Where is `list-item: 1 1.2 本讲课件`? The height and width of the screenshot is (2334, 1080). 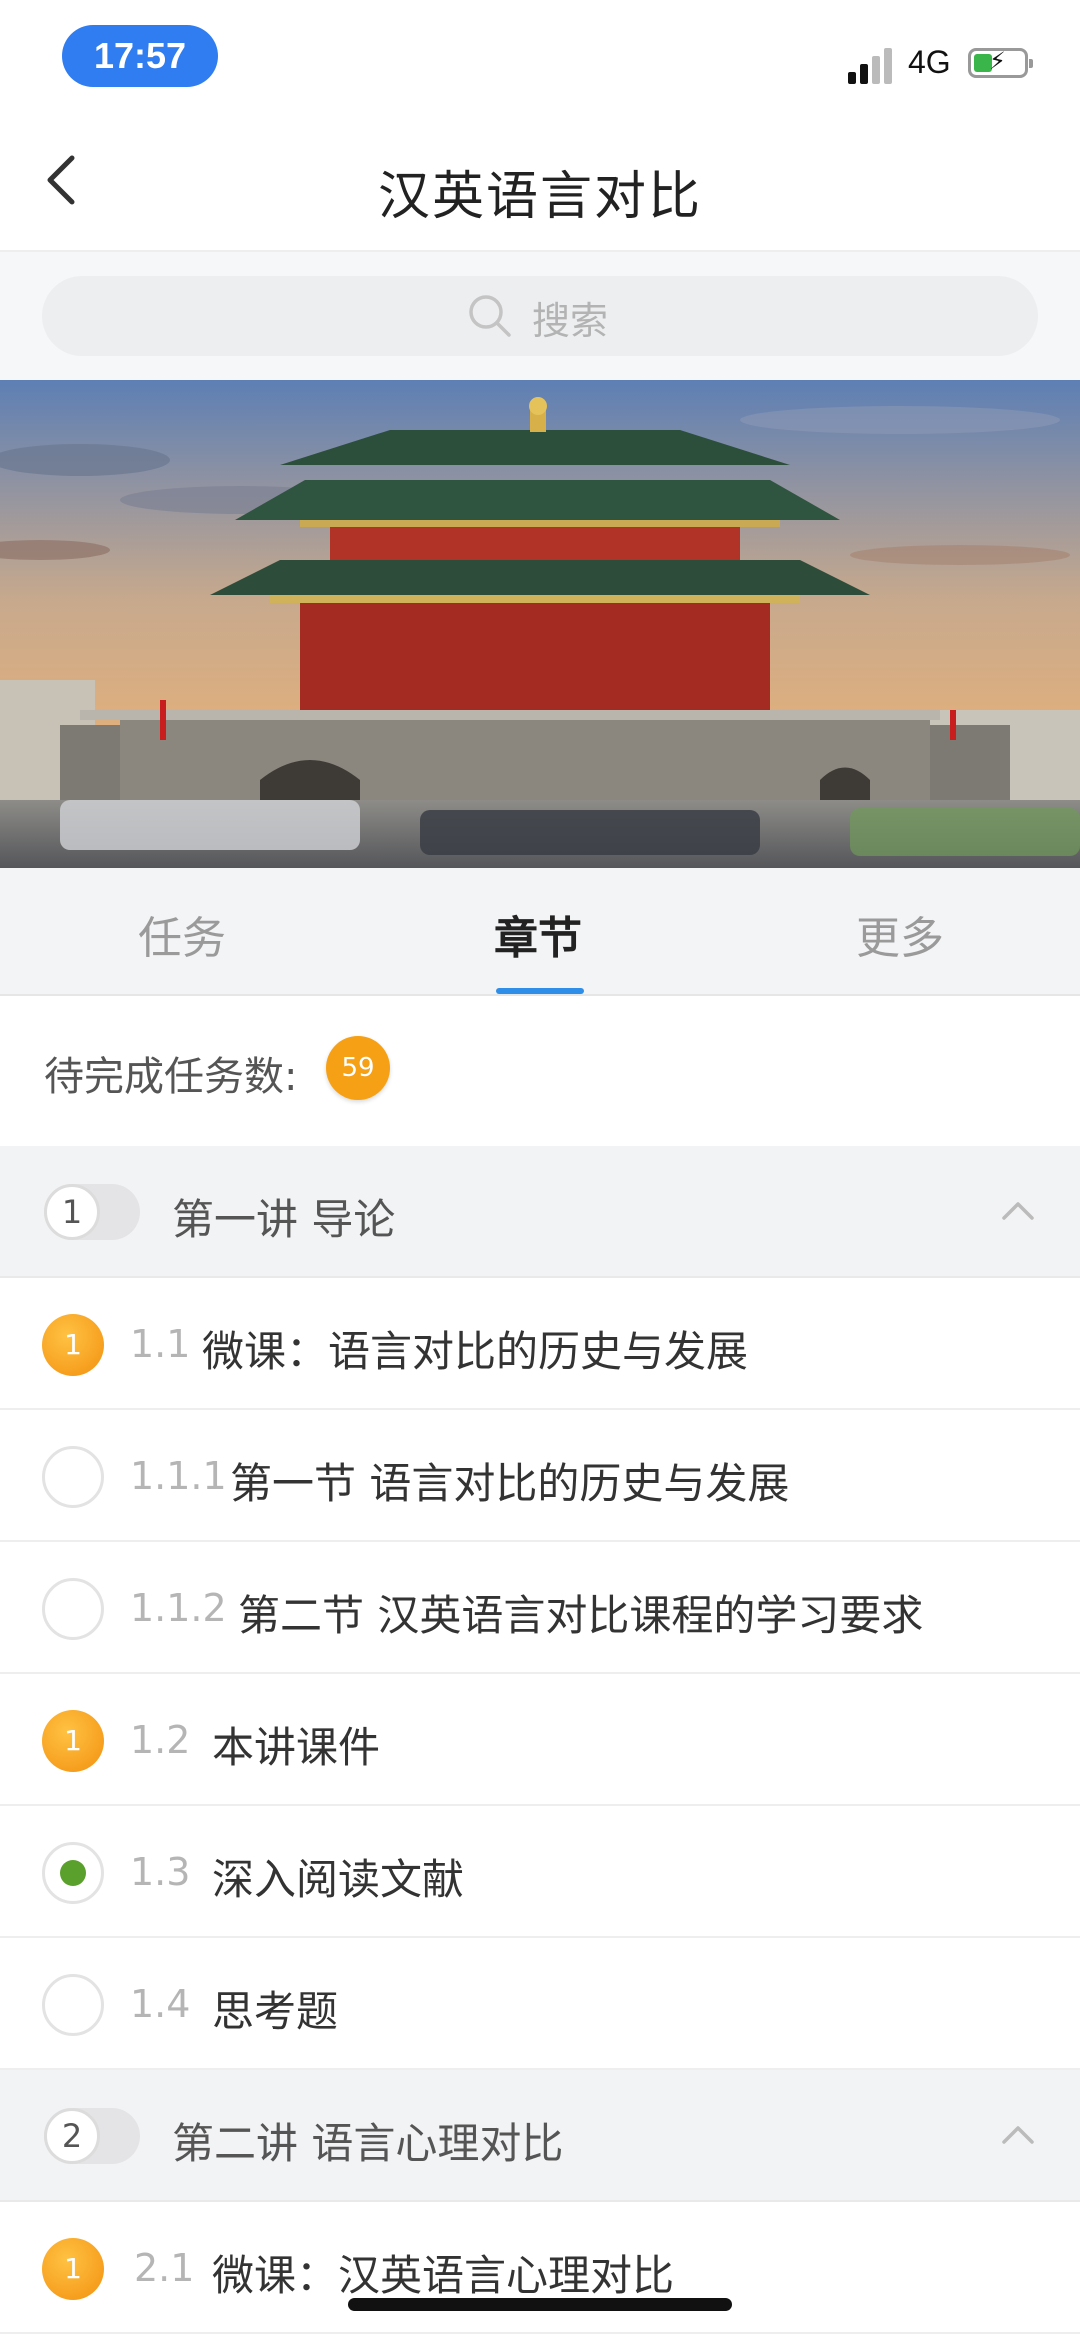
list-item: 1 1.2 本讲课件 is located at coordinates (540, 1740).